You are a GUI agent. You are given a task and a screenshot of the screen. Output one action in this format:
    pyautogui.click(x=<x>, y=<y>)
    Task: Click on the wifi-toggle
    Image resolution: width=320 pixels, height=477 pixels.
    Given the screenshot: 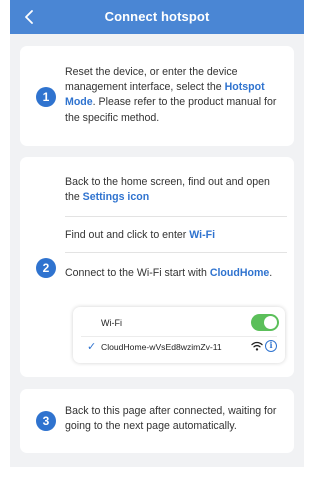 What is the action you would take?
    pyautogui.click(x=265, y=322)
    